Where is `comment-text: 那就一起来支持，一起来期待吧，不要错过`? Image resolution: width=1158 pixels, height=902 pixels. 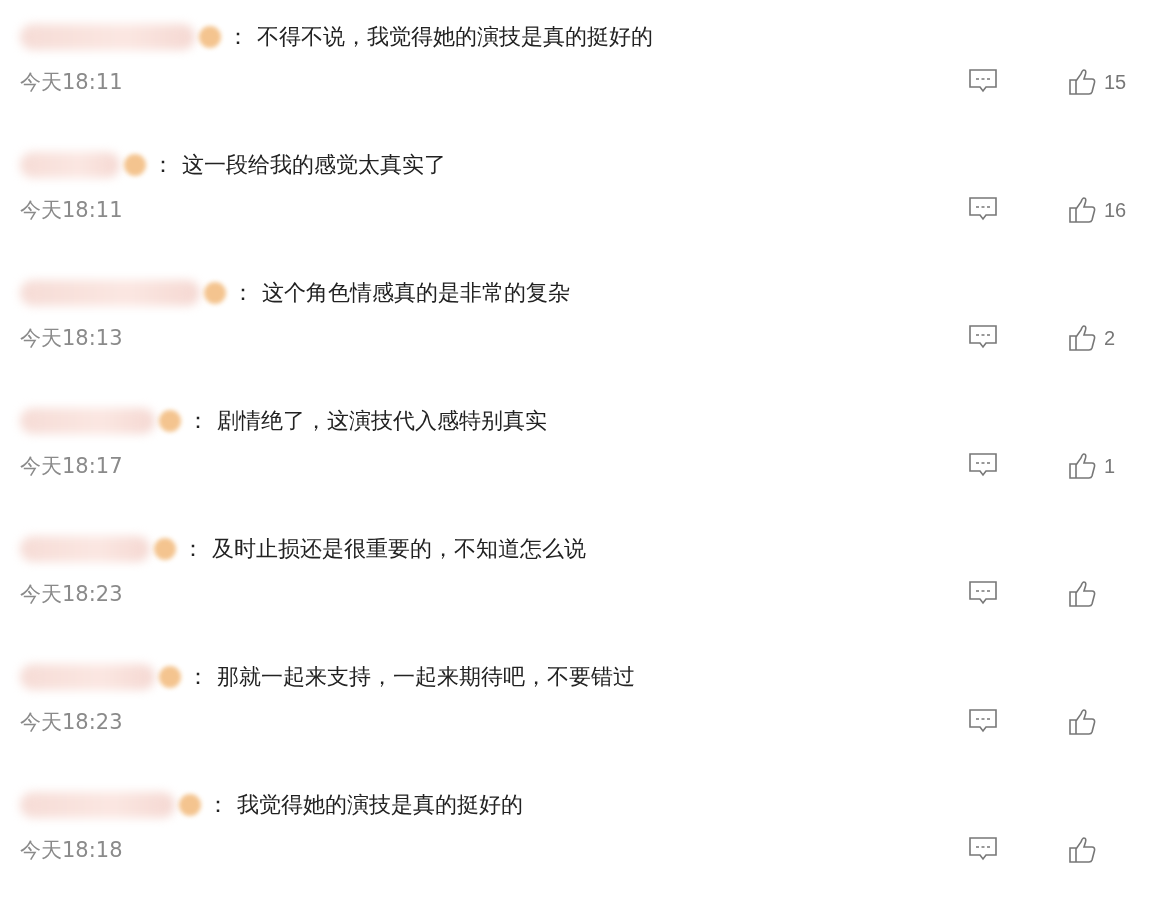
comment-text: 那就一起来支持，一起来期待吧，不要错过 is located at coordinates (426, 677).